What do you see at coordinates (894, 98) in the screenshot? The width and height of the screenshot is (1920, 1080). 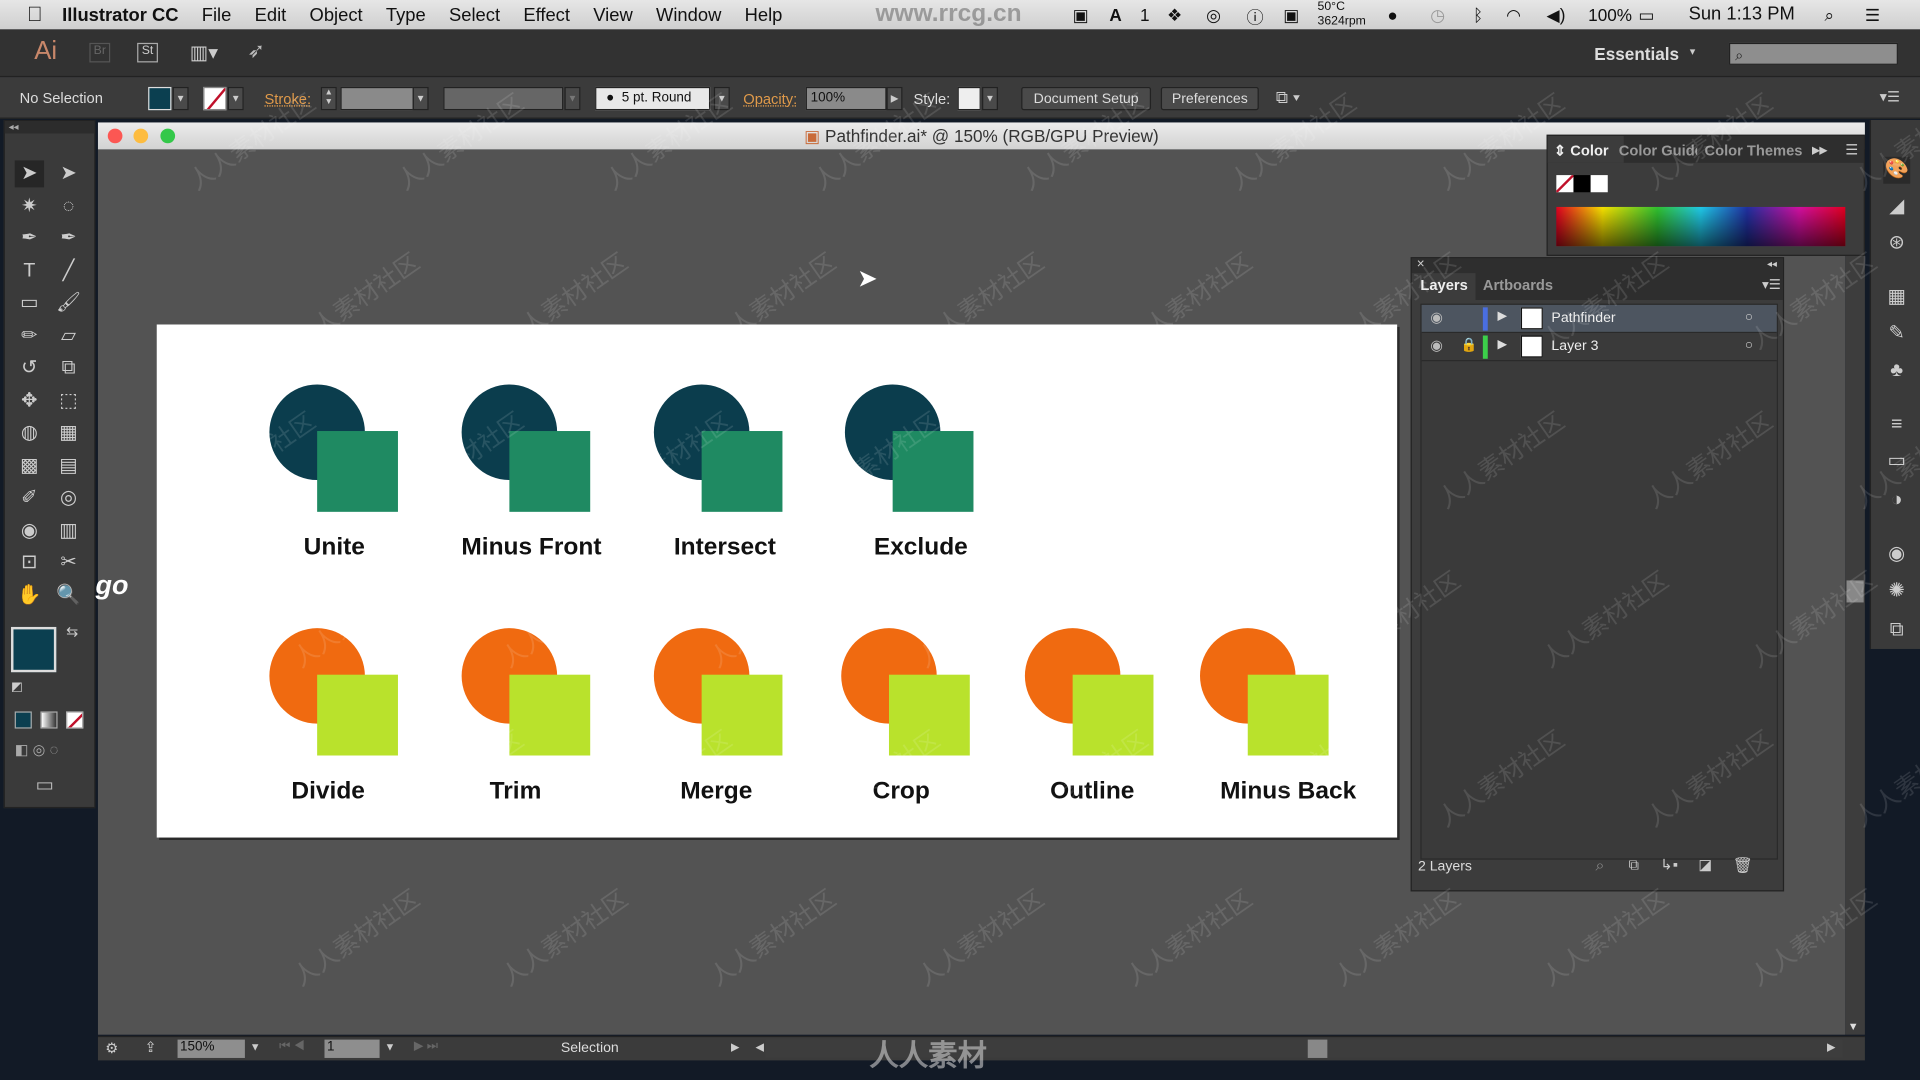 I see `opacity-arrow: ▶` at bounding box center [894, 98].